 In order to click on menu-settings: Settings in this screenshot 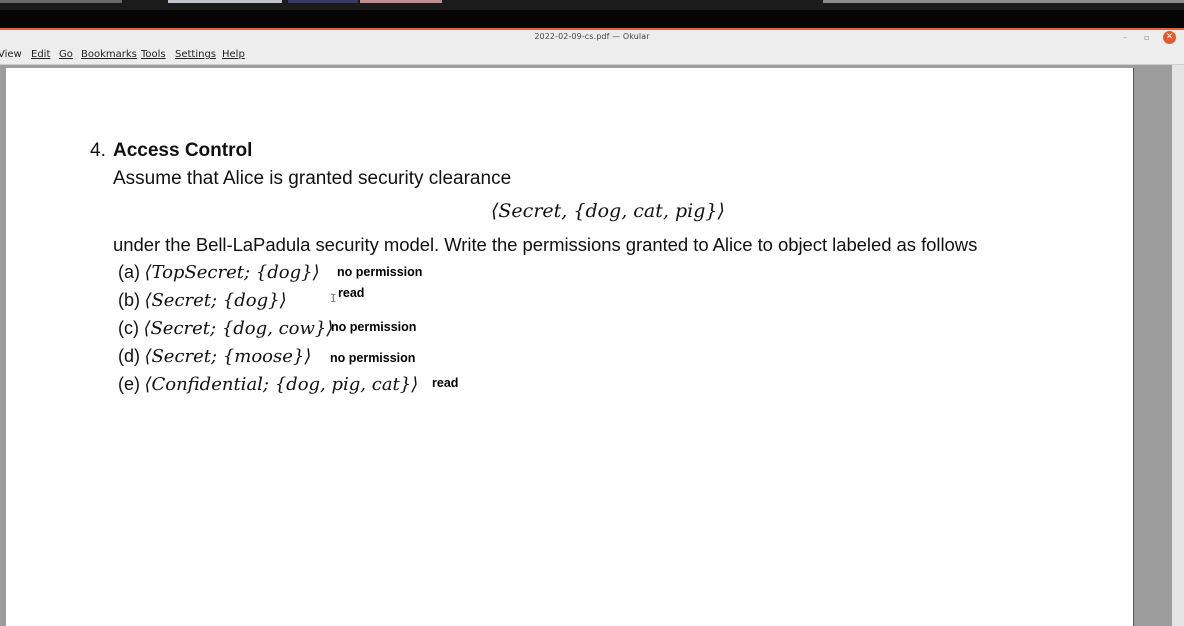, I will do `click(195, 54)`.